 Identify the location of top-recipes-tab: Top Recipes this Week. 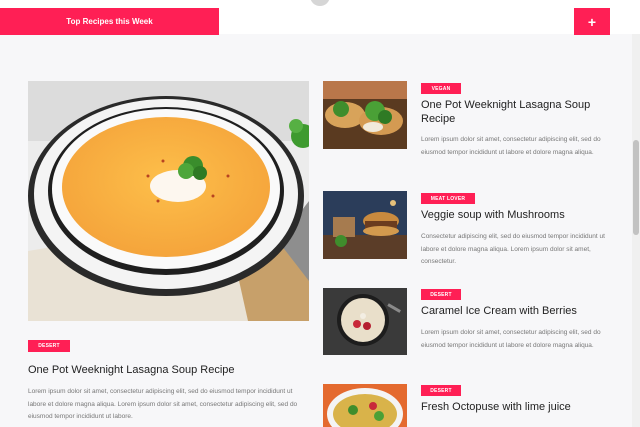
(109, 21).